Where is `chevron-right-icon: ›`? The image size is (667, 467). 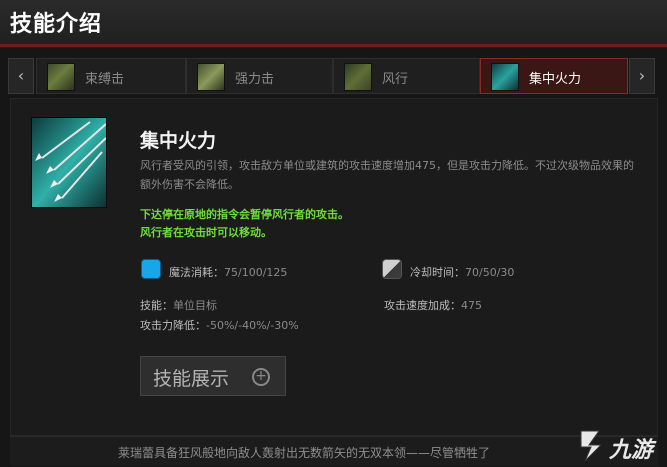 chevron-right-icon: › is located at coordinates (642, 75).